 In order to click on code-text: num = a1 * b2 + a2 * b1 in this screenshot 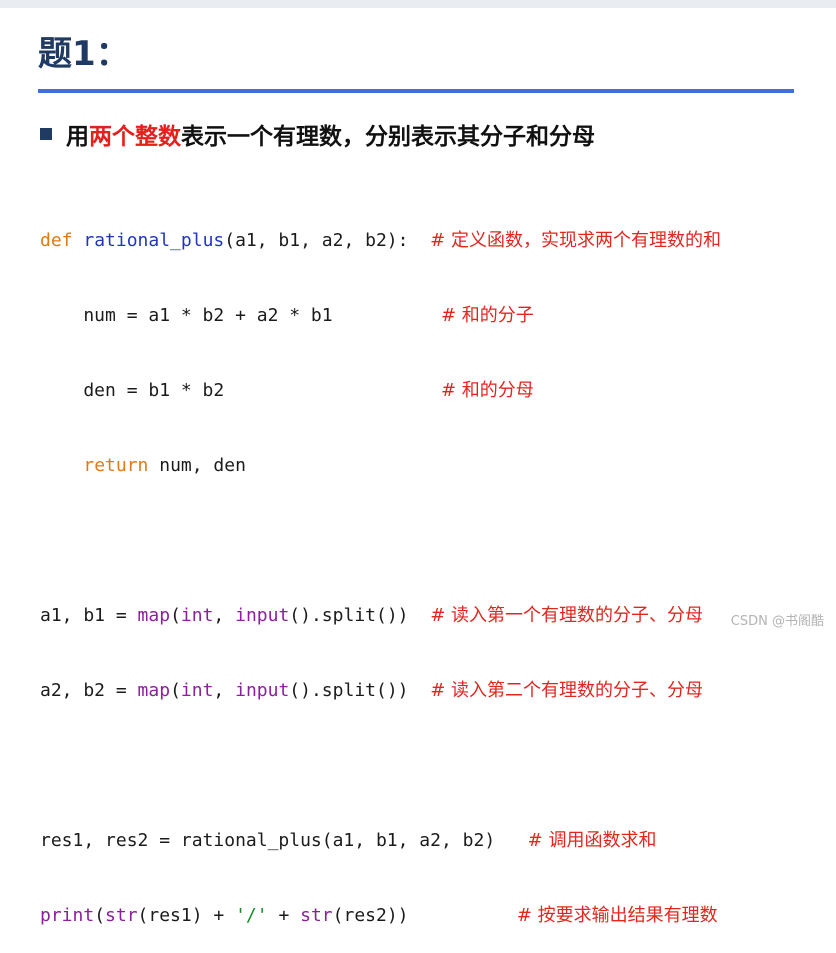, I will do `click(240, 315)`.